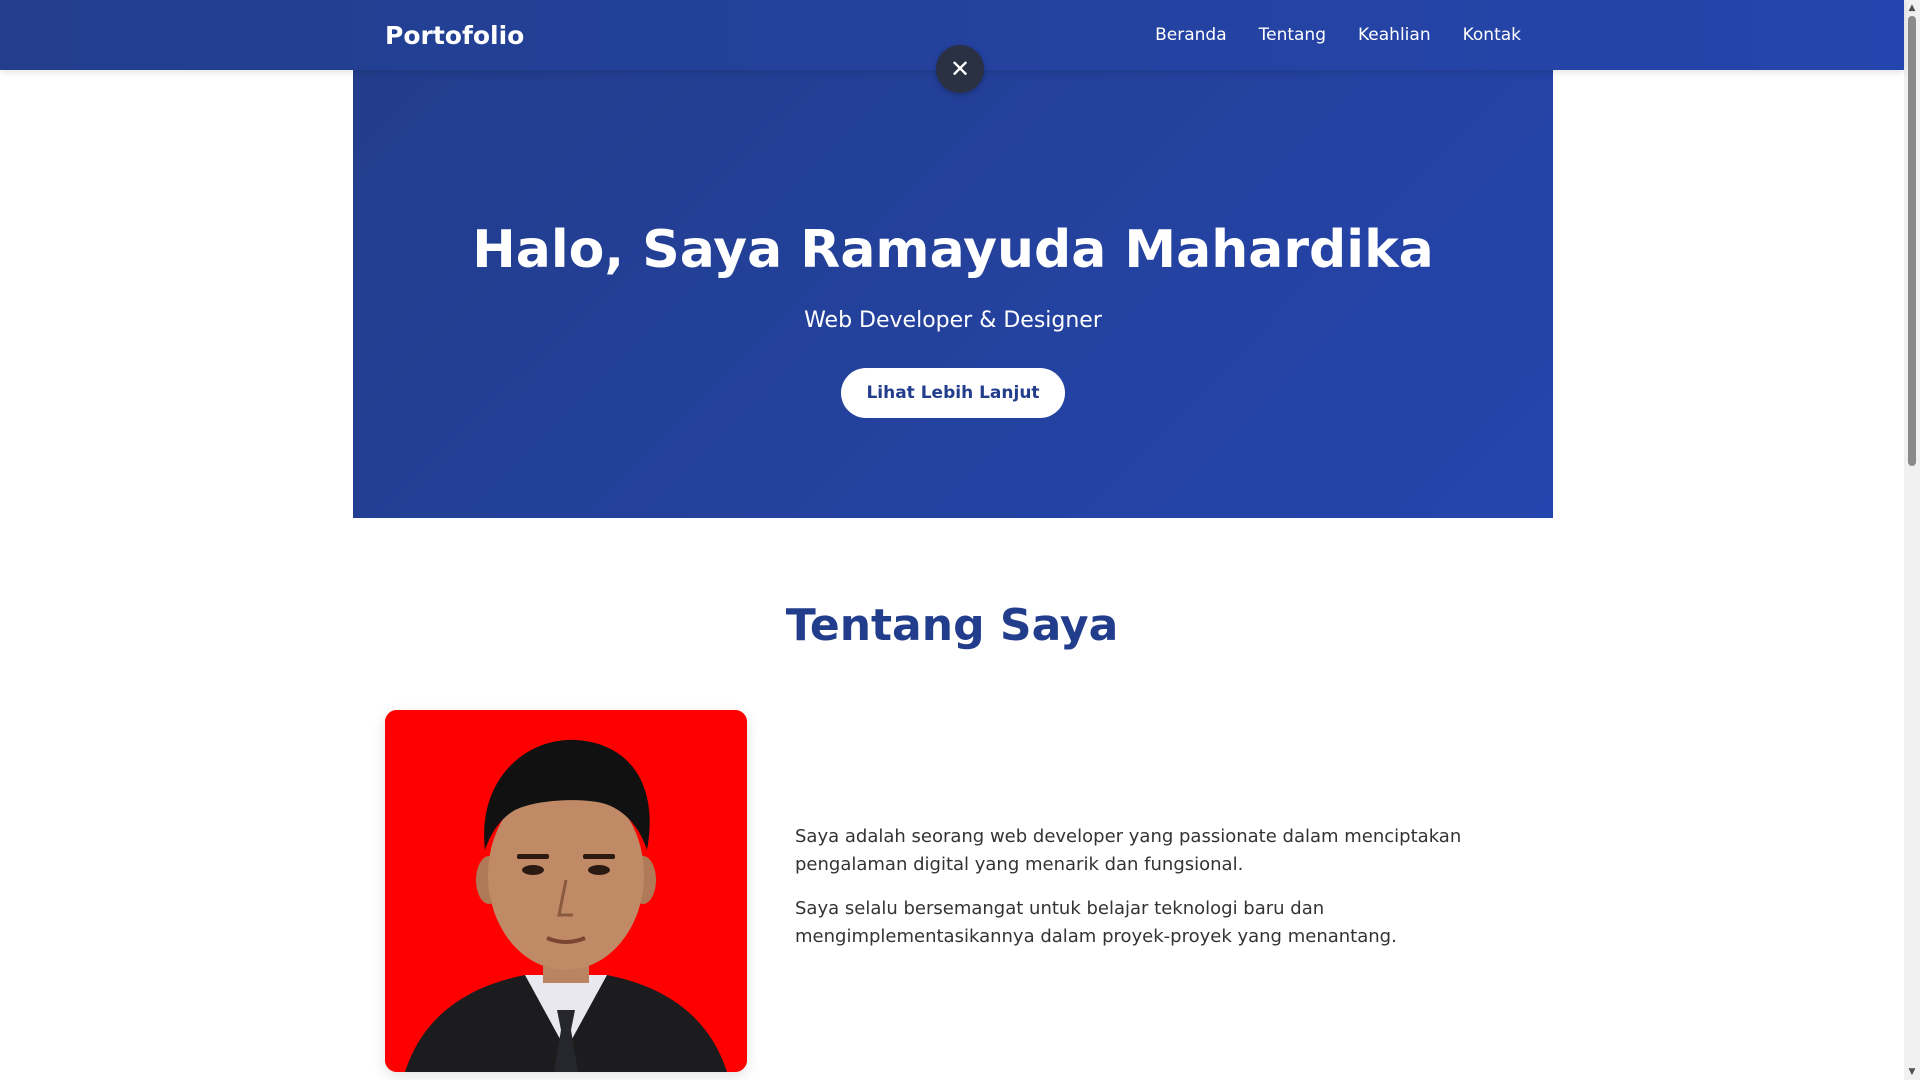 This screenshot has width=1920, height=1080. I want to click on hero-title: Halo, Saya Ramayuda Mahardika, so click(953, 250).